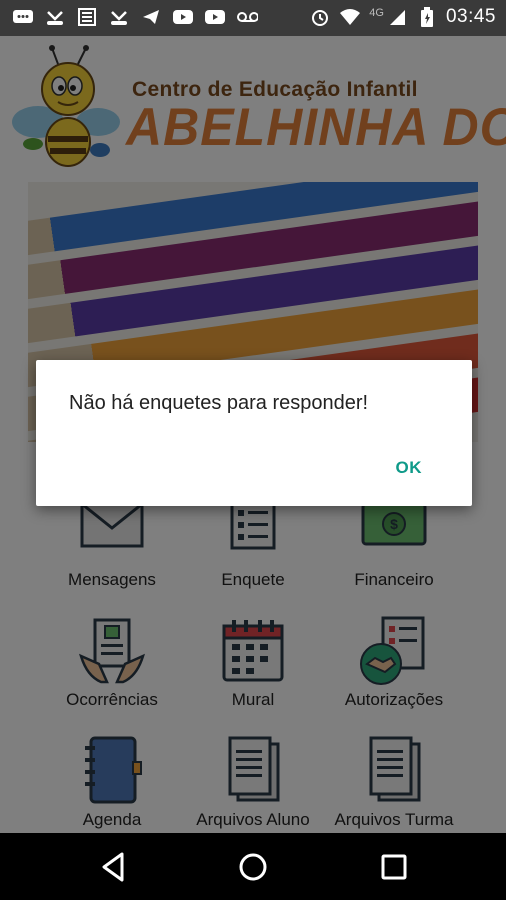  I want to click on system-icons: 4G 03:45, so click(402, 17).